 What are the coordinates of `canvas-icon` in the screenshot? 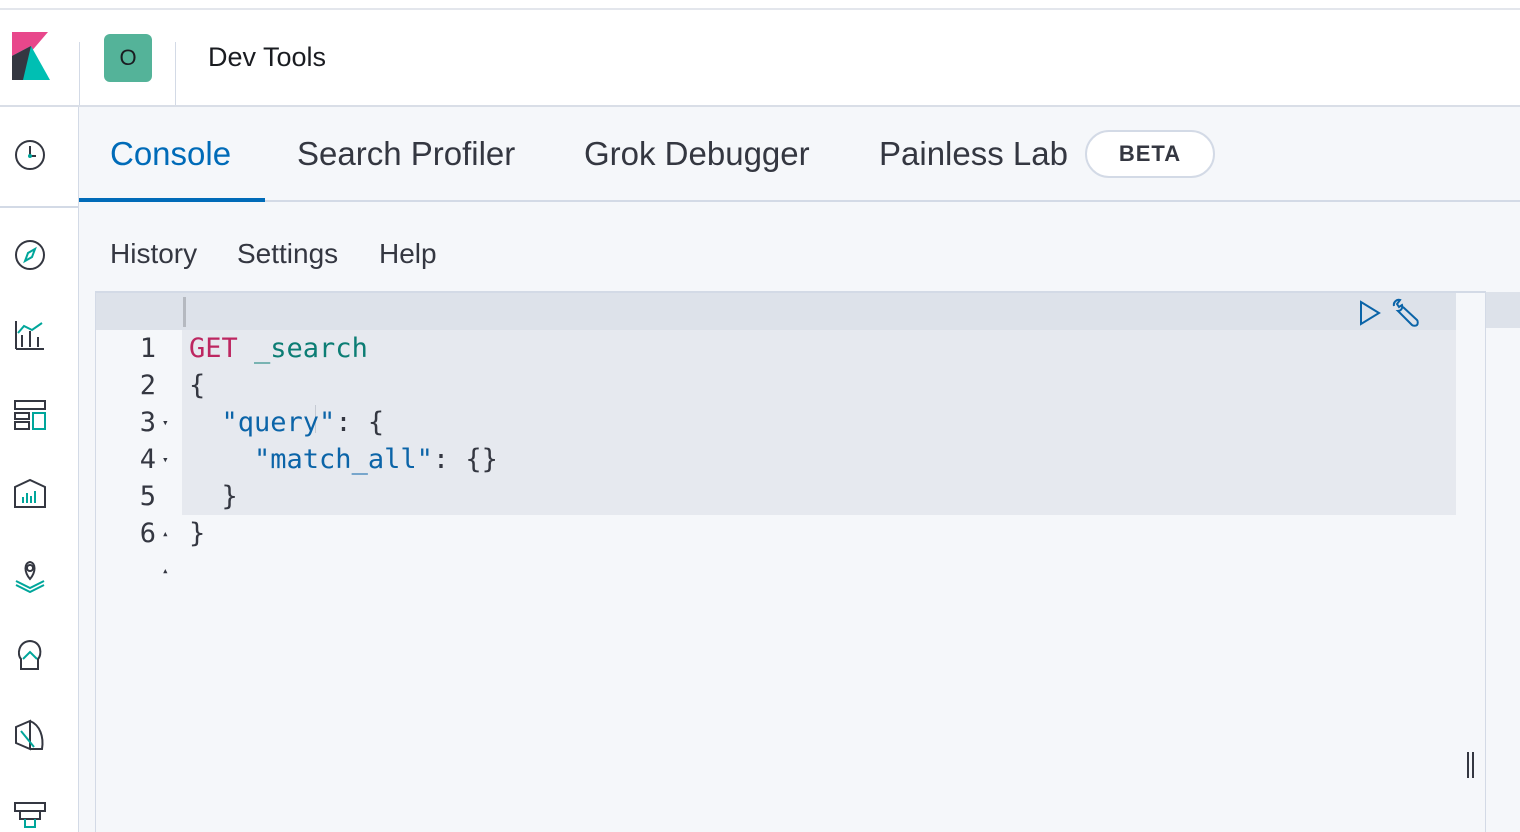 It's located at (30, 493).